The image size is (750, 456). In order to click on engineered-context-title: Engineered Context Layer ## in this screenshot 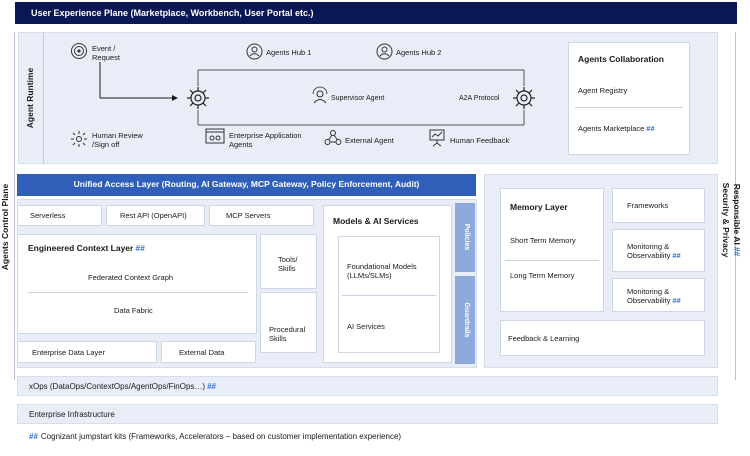, I will do `click(86, 248)`.